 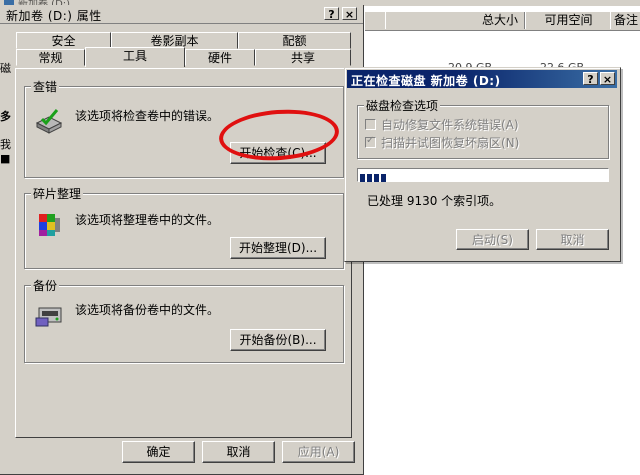 I want to click on error-check-description: 该选项将检查卷中的错误。, so click(x=147, y=116).